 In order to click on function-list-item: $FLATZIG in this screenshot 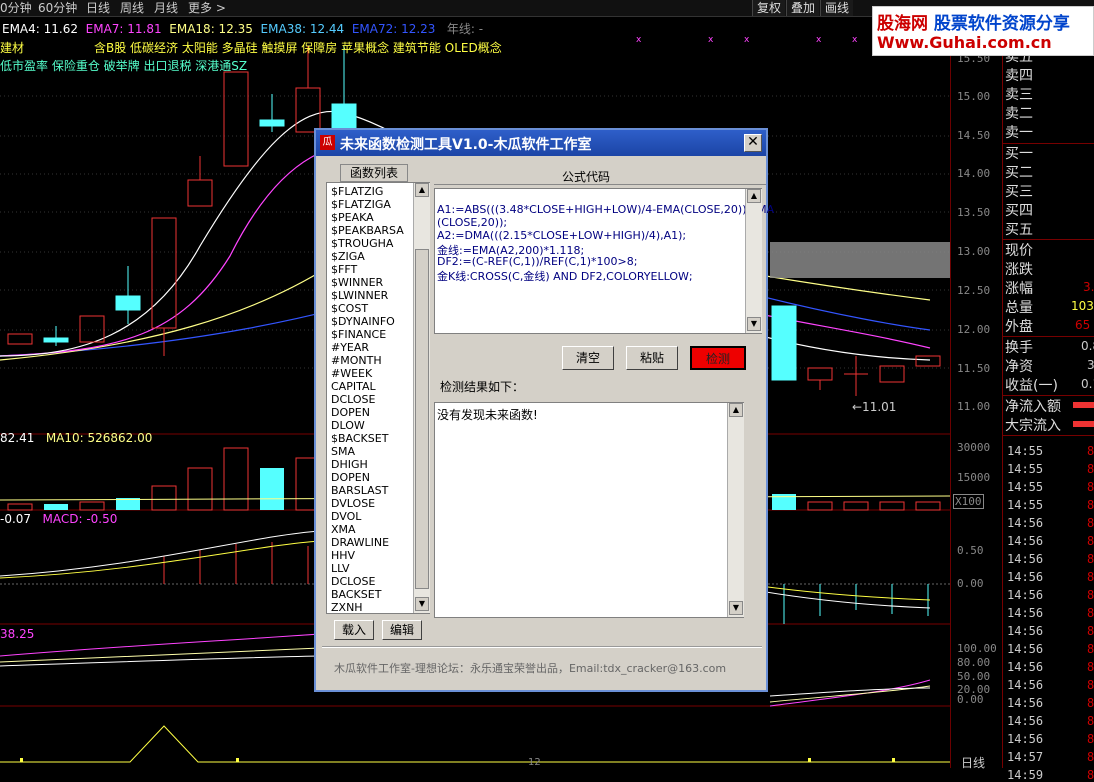, I will do `click(357, 191)`.